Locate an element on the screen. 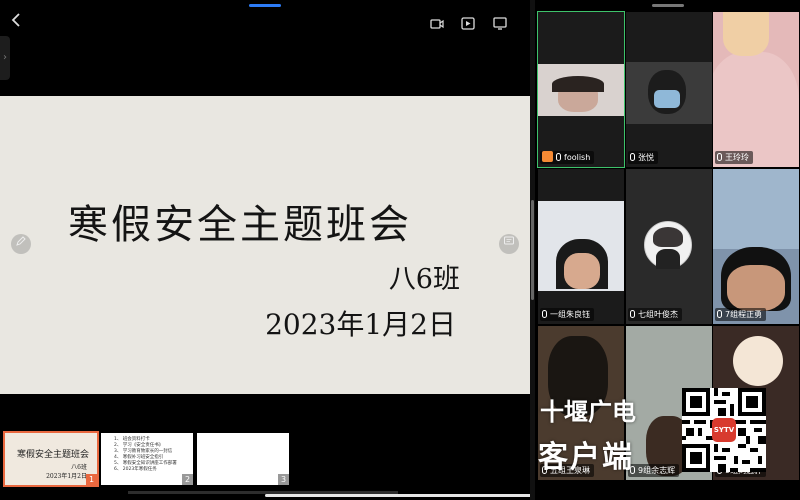 This screenshot has width=800, height=500. annotate-button is located at coordinates (21, 244).